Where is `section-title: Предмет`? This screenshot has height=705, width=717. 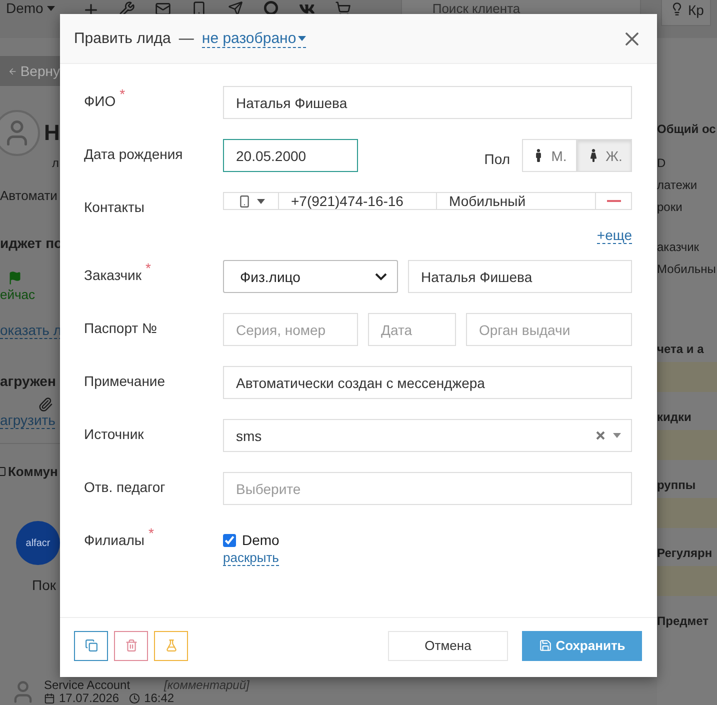 section-title: Предмет is located at coordinates (683, 621).